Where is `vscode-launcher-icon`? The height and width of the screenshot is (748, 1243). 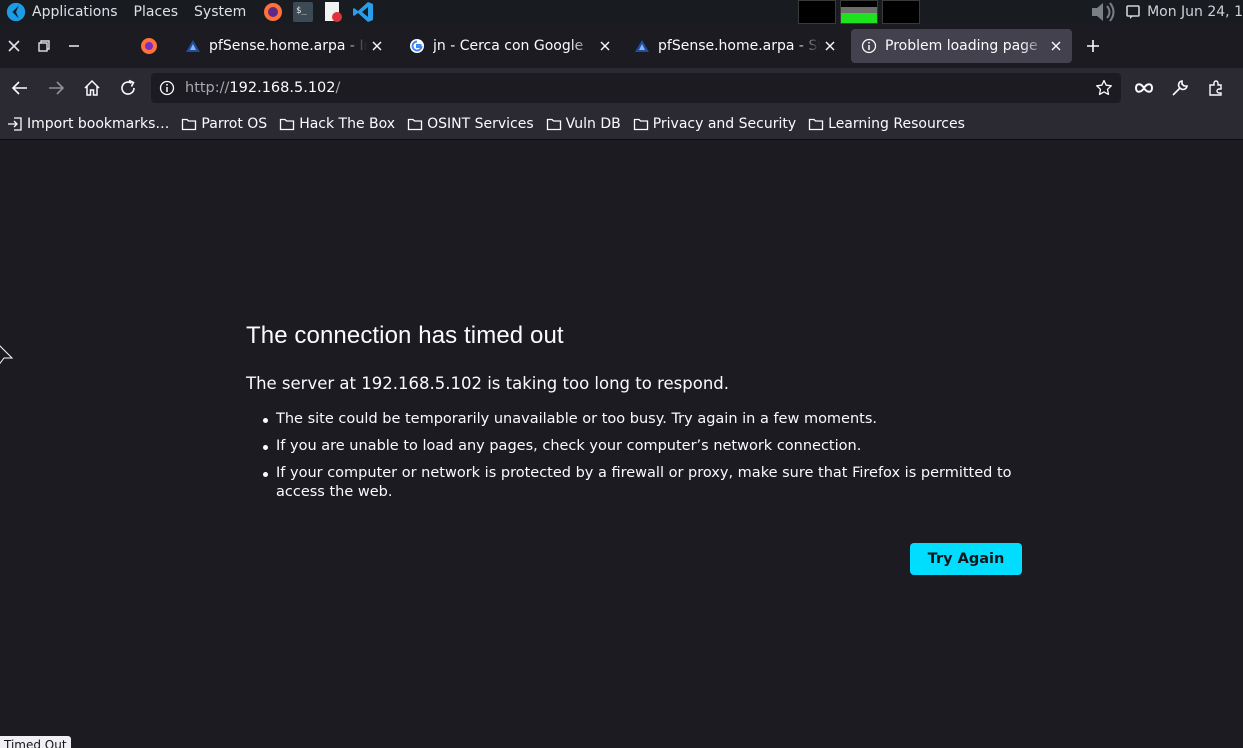 vscode-launcher-icon is located at coordinates (363, 12).